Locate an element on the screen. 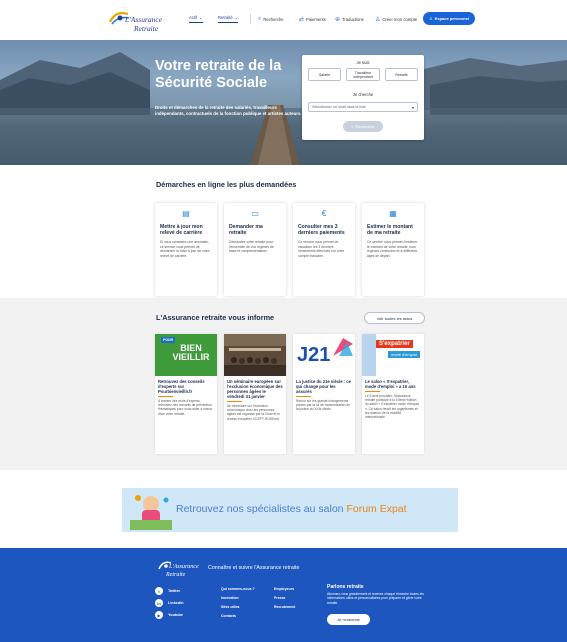 This screenshot has height=642, width=567. tab-retraite-label: Retraité is located at coordinates (225, 17).